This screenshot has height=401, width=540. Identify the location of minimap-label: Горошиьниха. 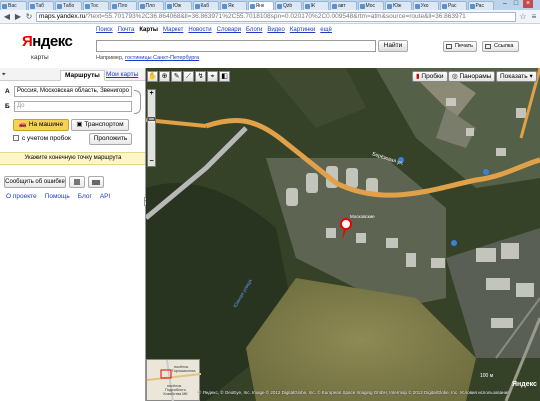
(184, 371).